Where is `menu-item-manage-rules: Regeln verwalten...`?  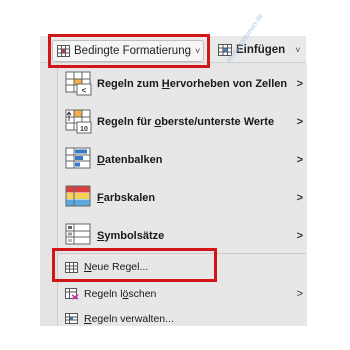 menu-item-manage-rules: Regeln verwalten... is located at coordinates (181, 319).